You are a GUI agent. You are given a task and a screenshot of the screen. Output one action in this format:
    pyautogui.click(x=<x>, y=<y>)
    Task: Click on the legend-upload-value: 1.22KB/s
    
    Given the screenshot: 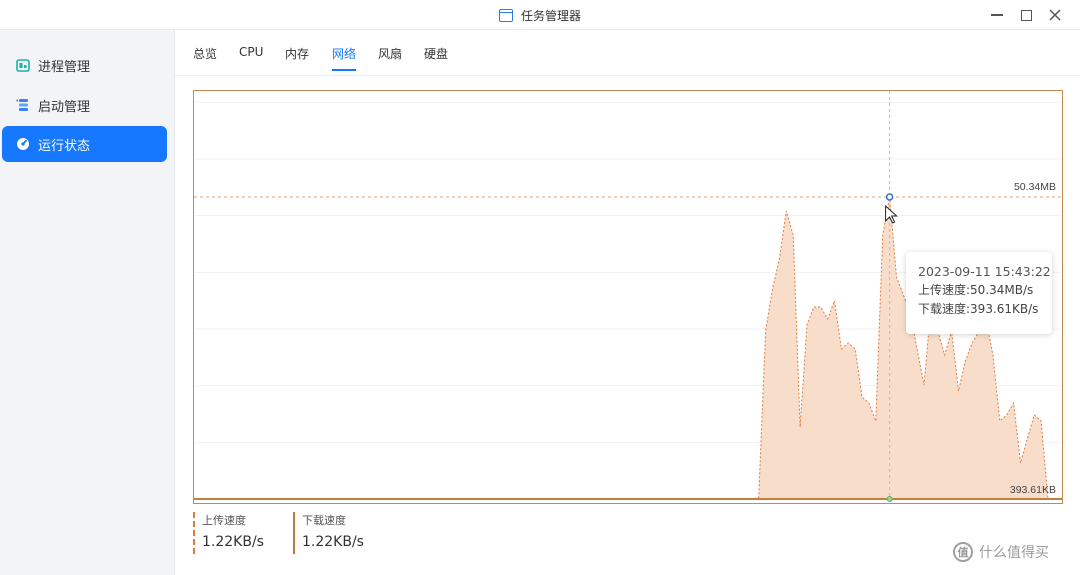 What is the action you would take?
    pyautogui.click(x=233, y=542)
    